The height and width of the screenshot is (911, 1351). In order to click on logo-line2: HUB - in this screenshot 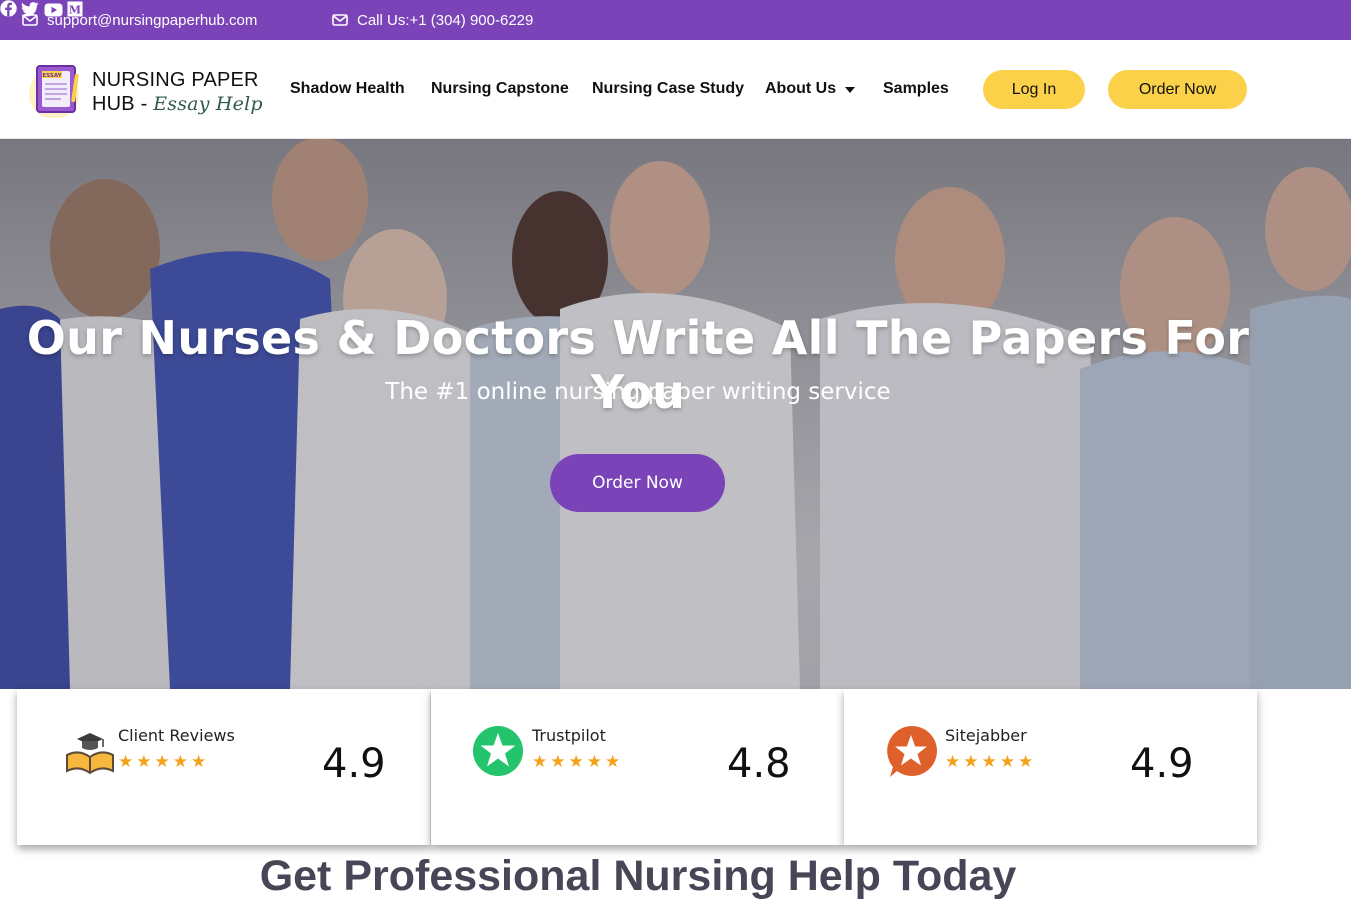, I will do `click(123, 104)`.